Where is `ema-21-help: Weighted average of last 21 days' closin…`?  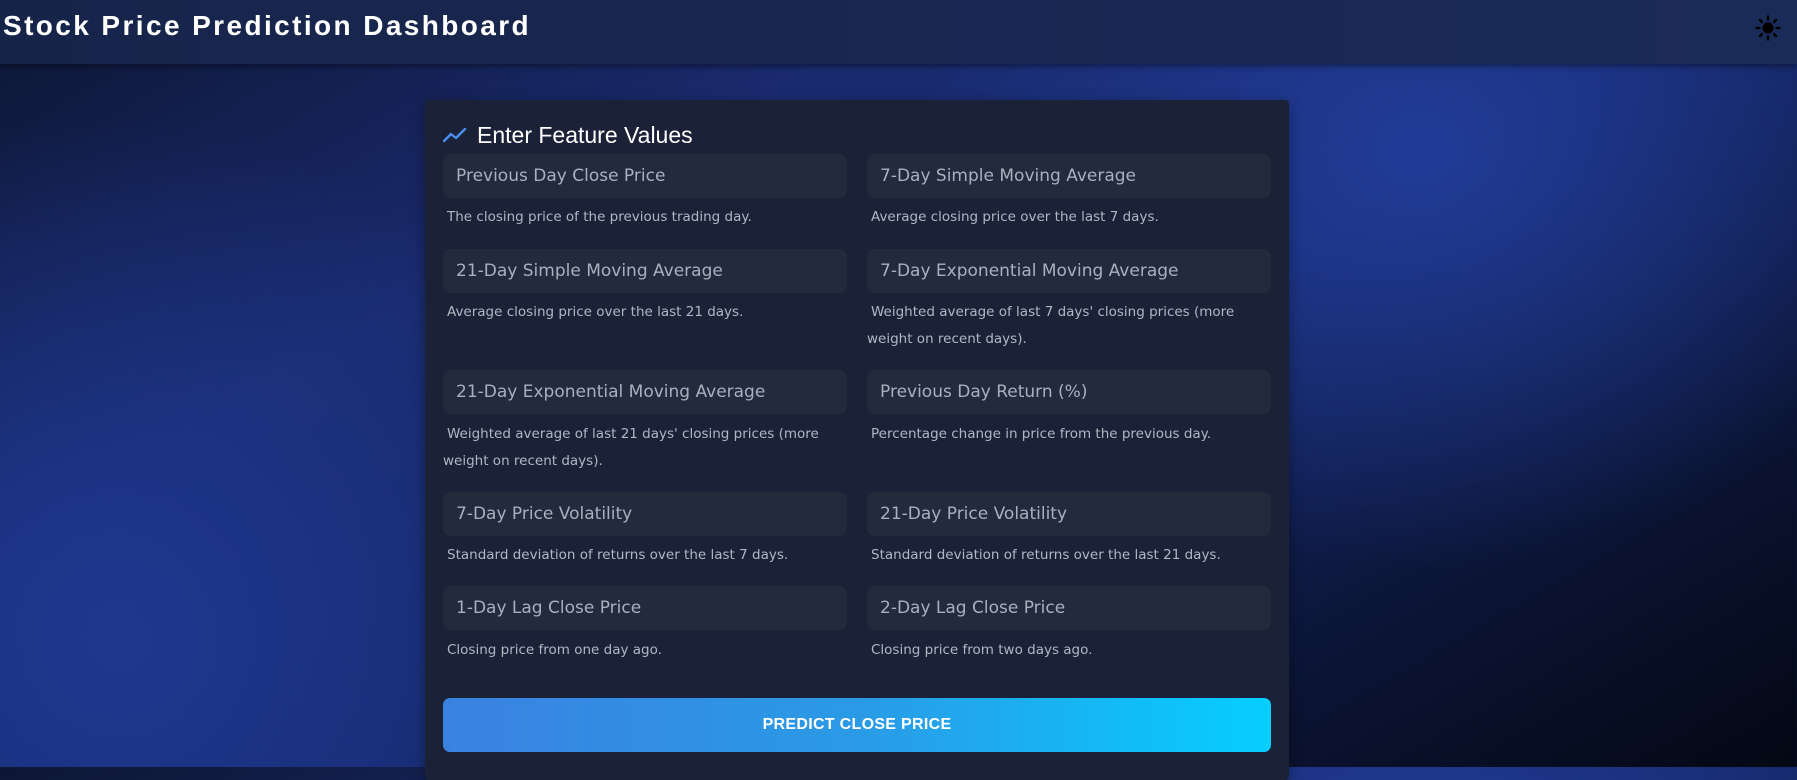
ema-21-help: Weighted average of last 21 days' closin… is located at coordinates (631, 447).